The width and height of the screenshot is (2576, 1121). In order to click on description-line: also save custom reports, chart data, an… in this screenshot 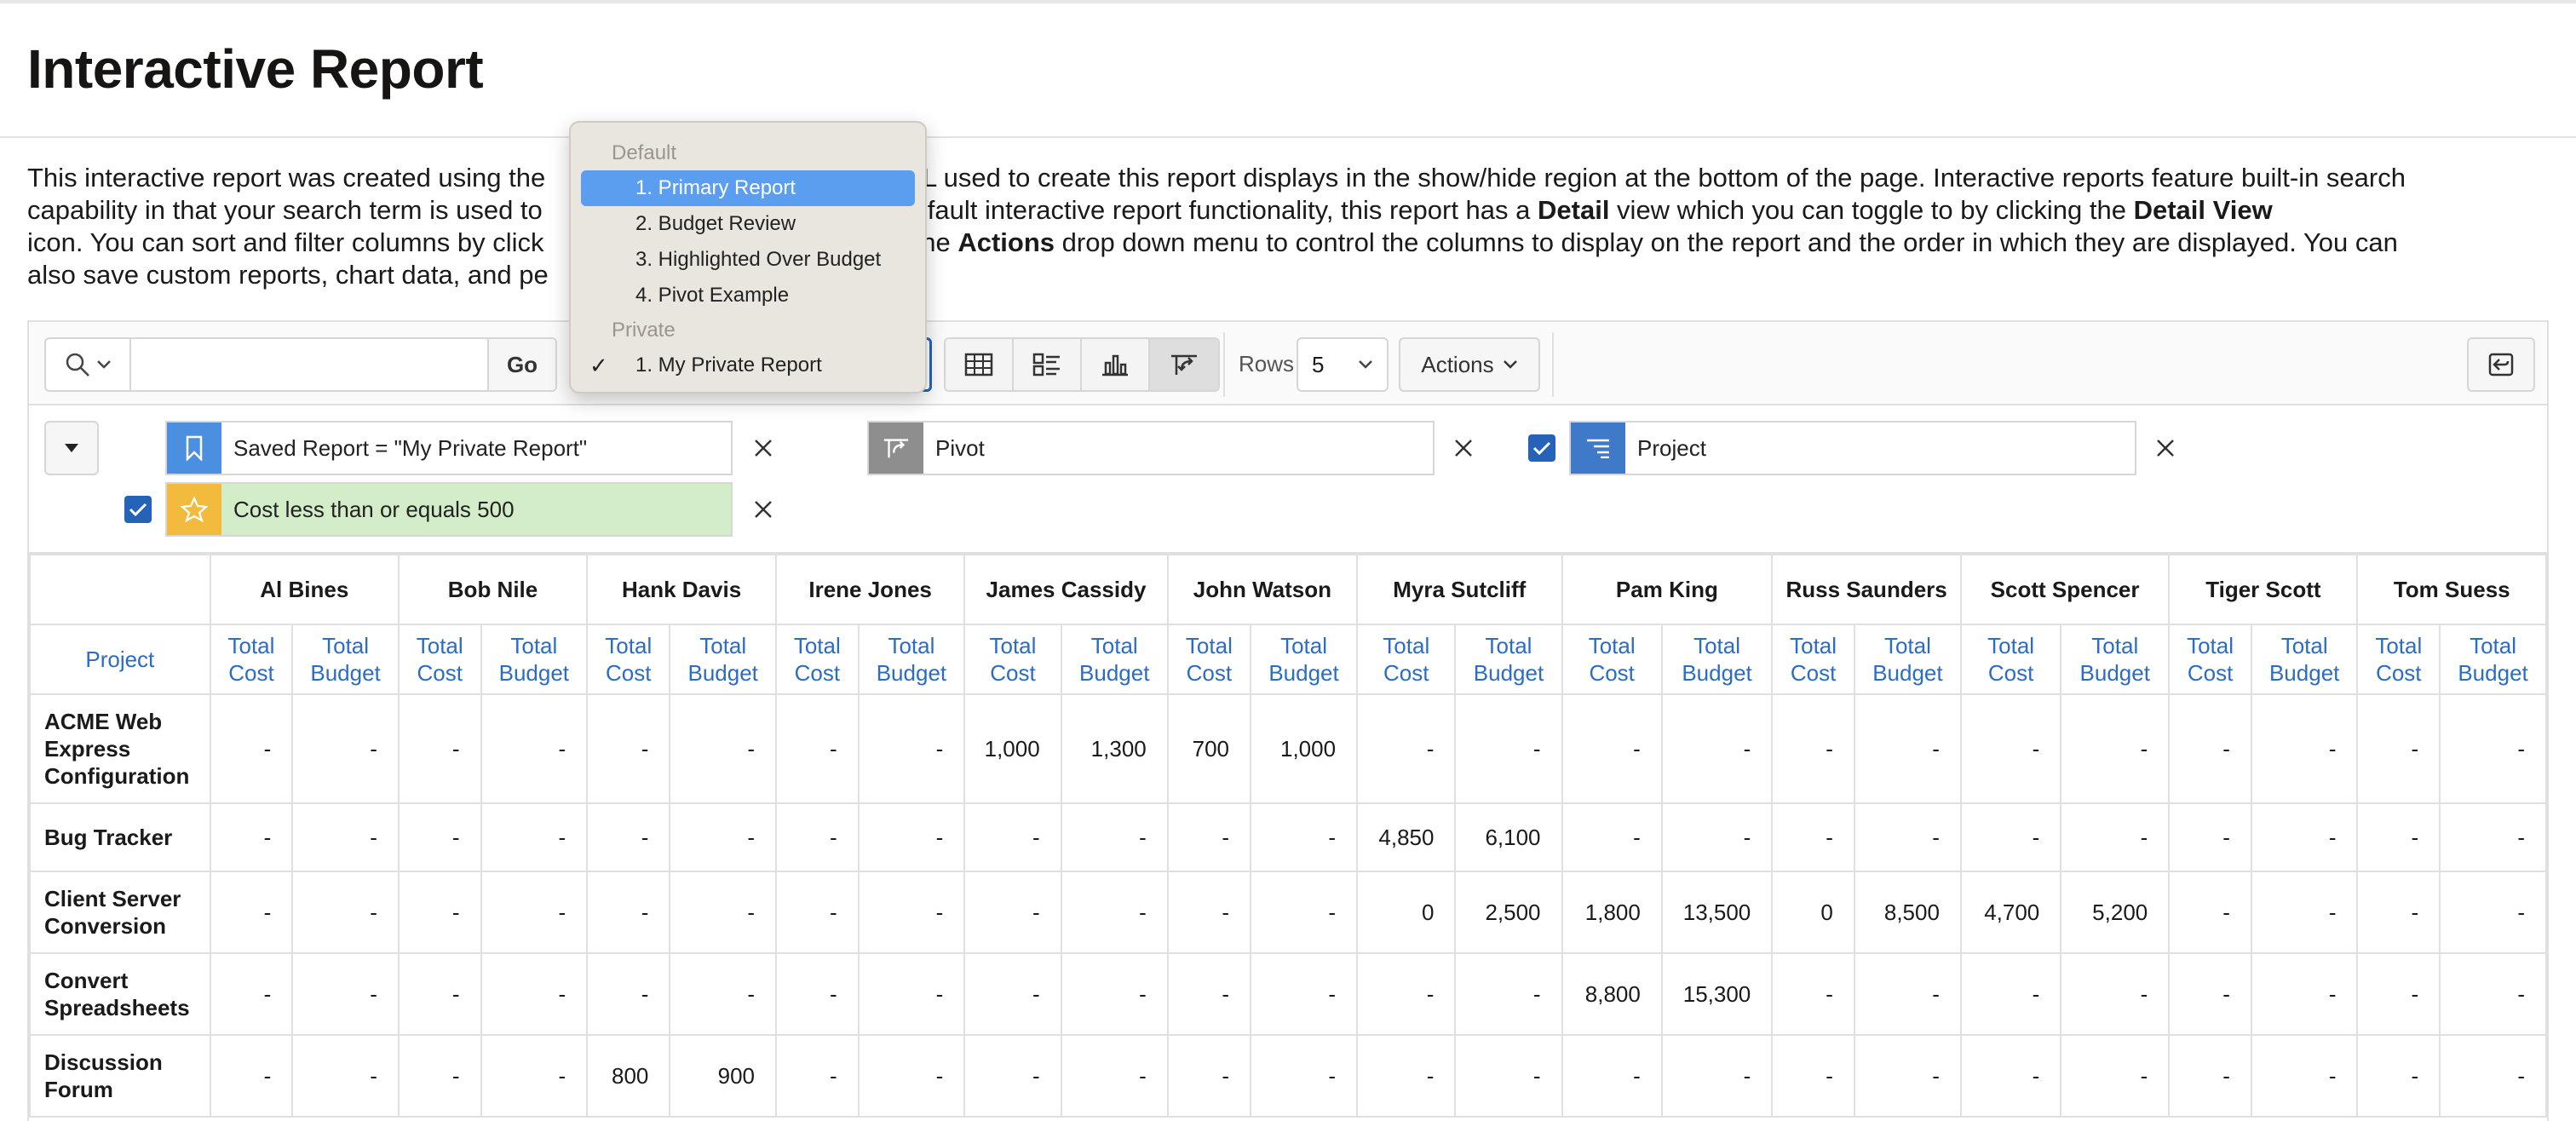, I will do `click(1292, 275)`.